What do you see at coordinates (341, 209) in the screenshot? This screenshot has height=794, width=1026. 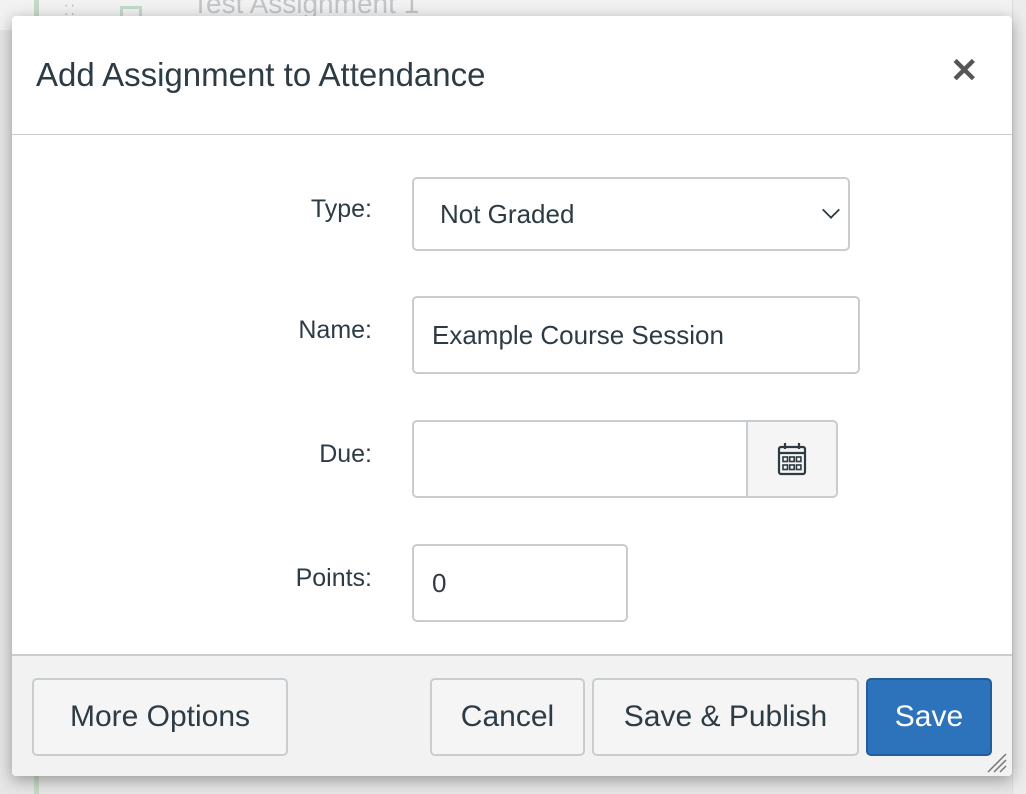 I see `type-label: Type:` at bounding box center [341, 209].